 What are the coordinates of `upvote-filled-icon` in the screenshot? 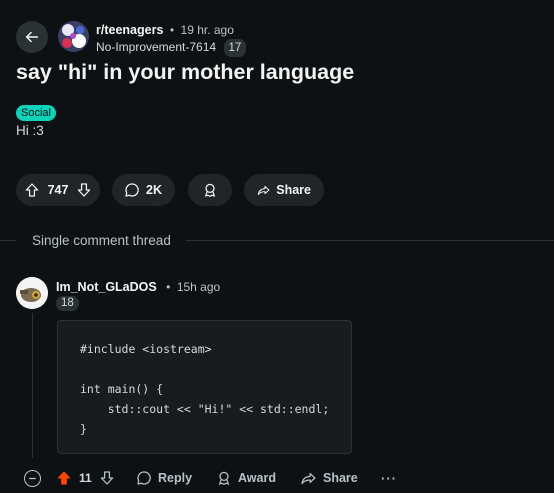 It's located at (64, 478).